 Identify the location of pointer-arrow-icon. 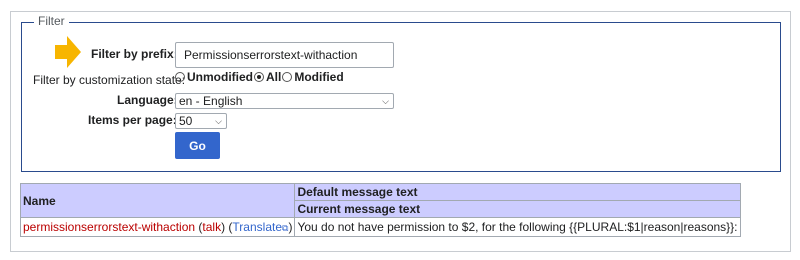
(68, 52).